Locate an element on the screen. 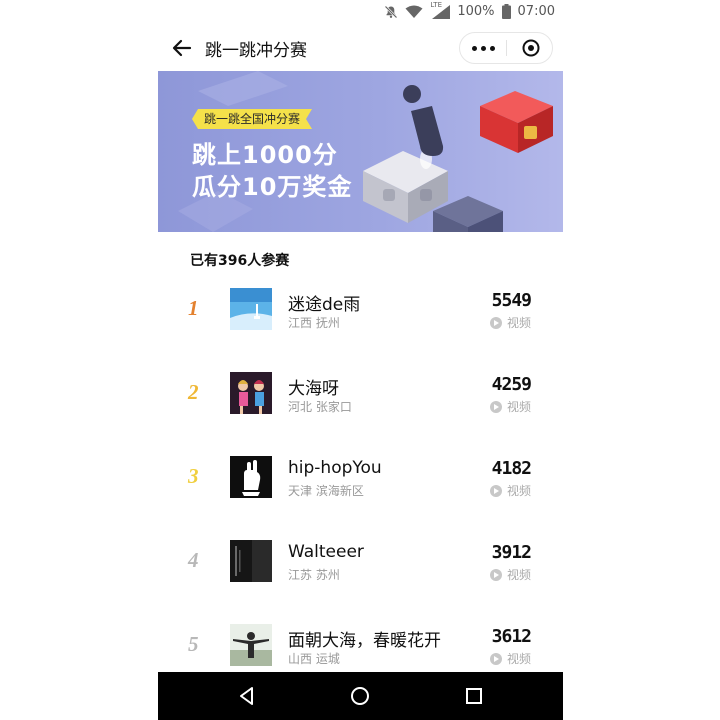 The image size is (720, 720). battery-percent: 100% is located at coordinates (476, 11).